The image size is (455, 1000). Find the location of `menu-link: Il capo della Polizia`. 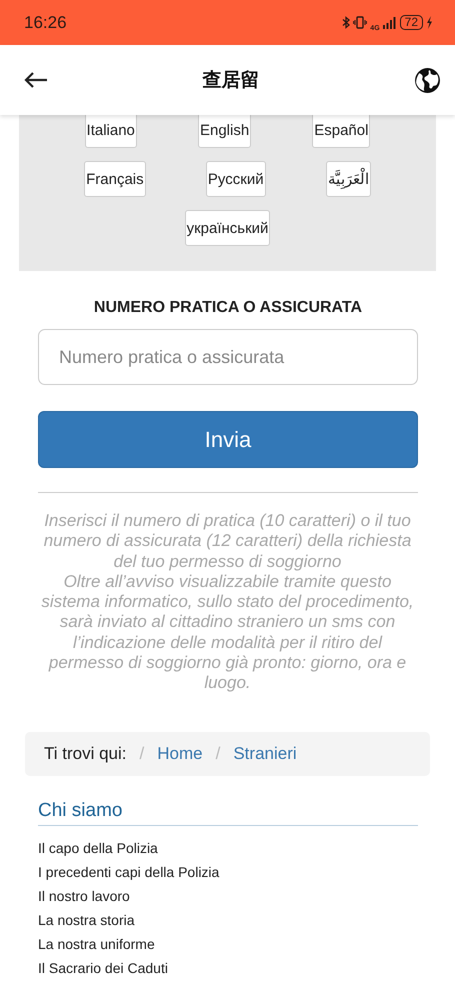

menu-link: Il capo della Polizia is located at coordinates (228, 848).